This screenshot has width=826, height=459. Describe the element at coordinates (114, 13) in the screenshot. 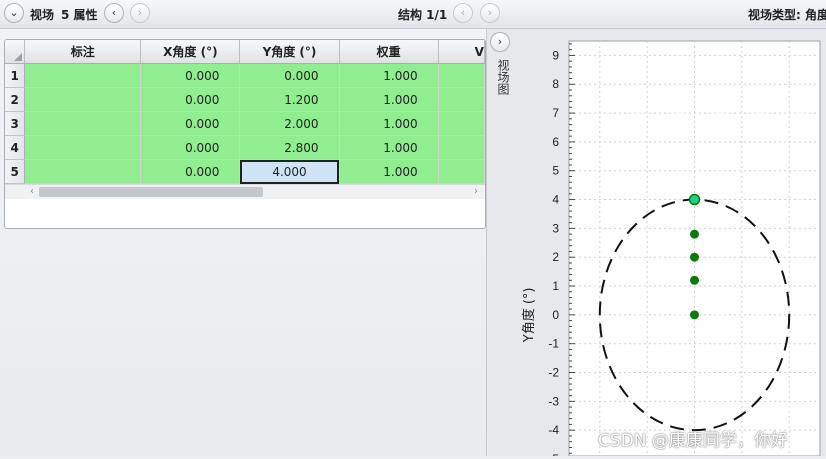

I see `prev-icon: ‹` at that location.